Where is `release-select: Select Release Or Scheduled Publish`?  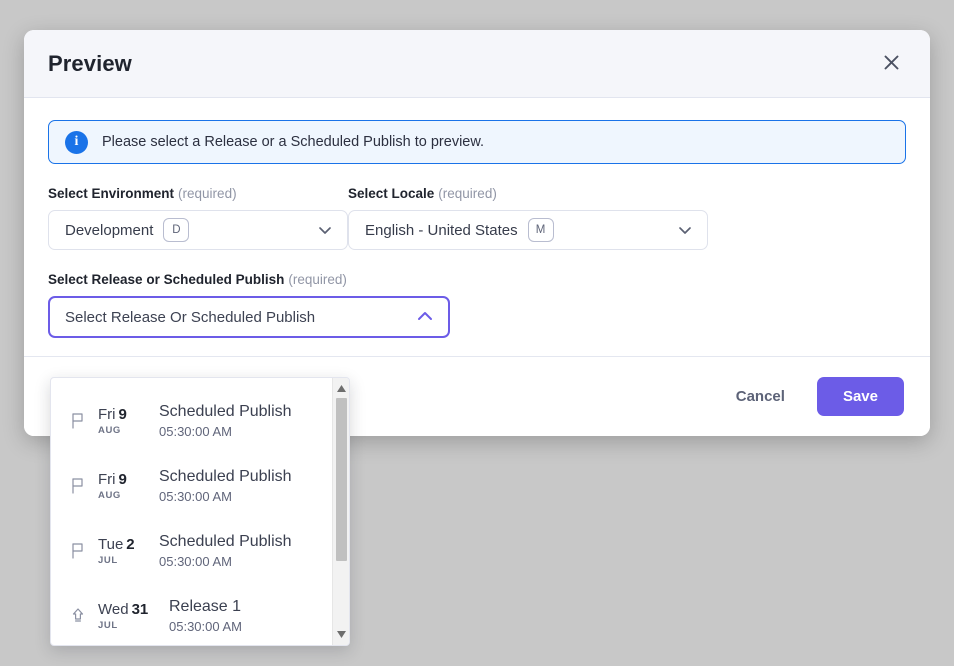 release-select: Select Release Or Scheduled Publish is located at coordinates (249, 317).